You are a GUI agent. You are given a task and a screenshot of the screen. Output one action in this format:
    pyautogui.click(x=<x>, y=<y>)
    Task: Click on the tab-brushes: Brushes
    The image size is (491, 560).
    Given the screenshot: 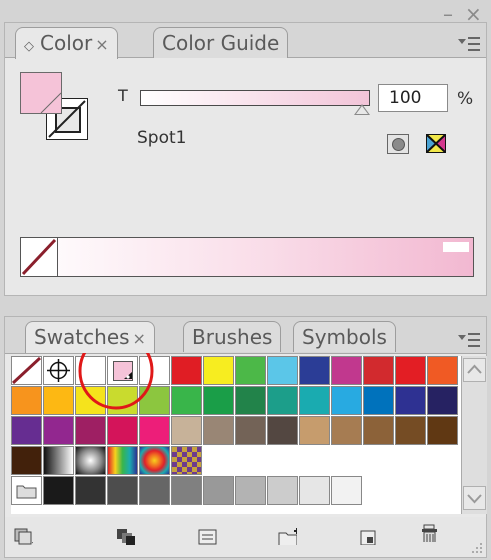 What is the action you would take?
    pyautogui.click(x=232, y=336)
    